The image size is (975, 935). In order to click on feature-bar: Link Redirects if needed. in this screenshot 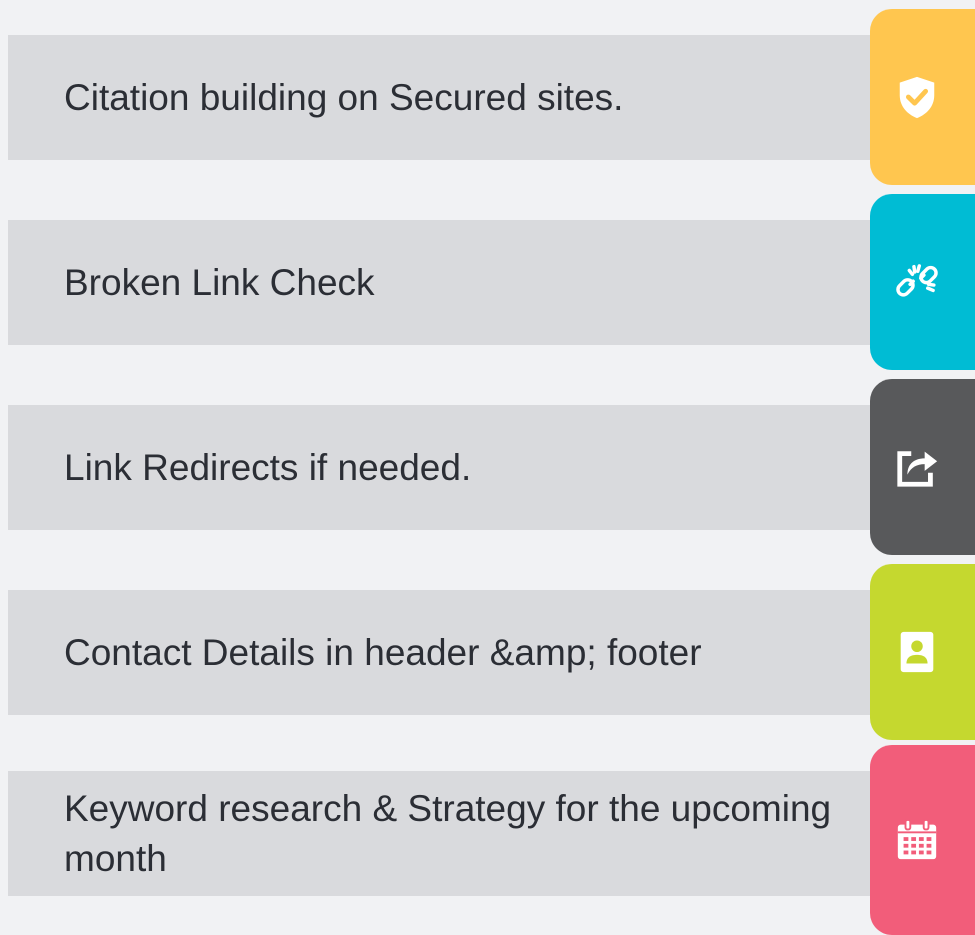, I will do `click(448, 467)`.